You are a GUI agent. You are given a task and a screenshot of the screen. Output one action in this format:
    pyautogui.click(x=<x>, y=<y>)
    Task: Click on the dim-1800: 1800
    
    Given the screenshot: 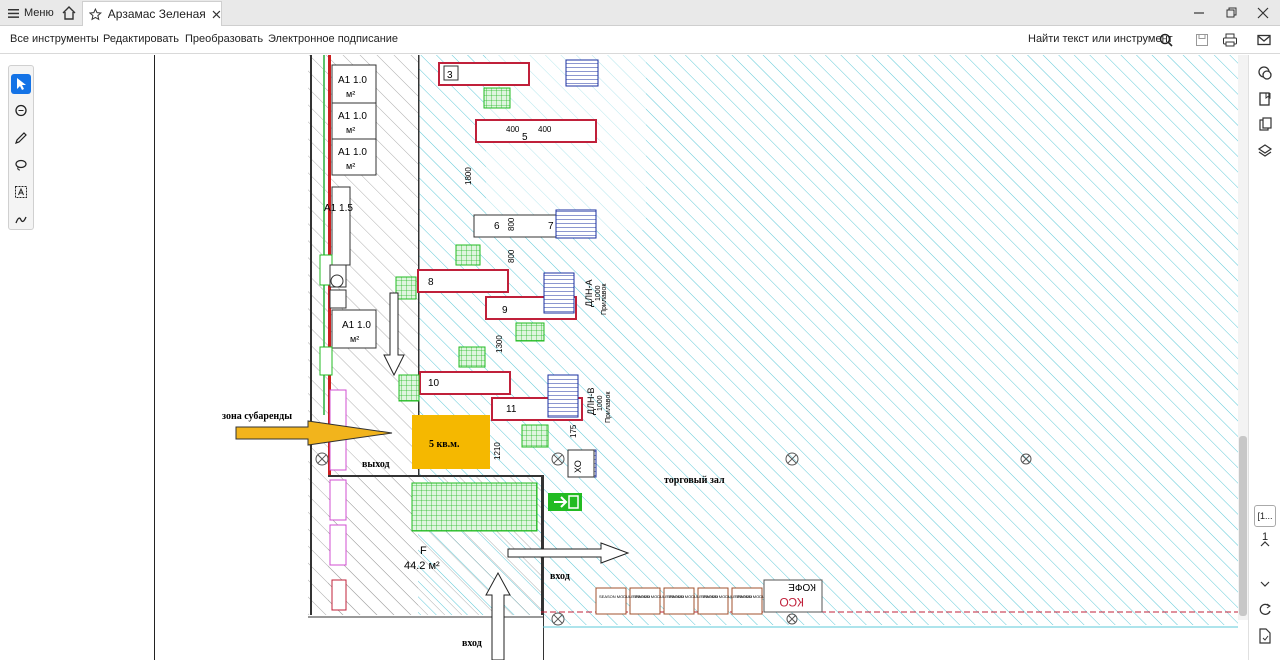 What is the action you would take?
    pyautogui.click(x=468, y=176)
    